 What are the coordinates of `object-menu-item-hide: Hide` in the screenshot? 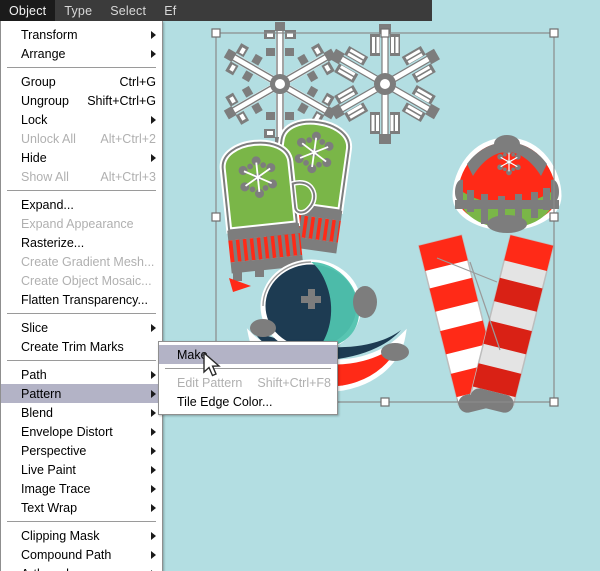 It's located at (81, 157).